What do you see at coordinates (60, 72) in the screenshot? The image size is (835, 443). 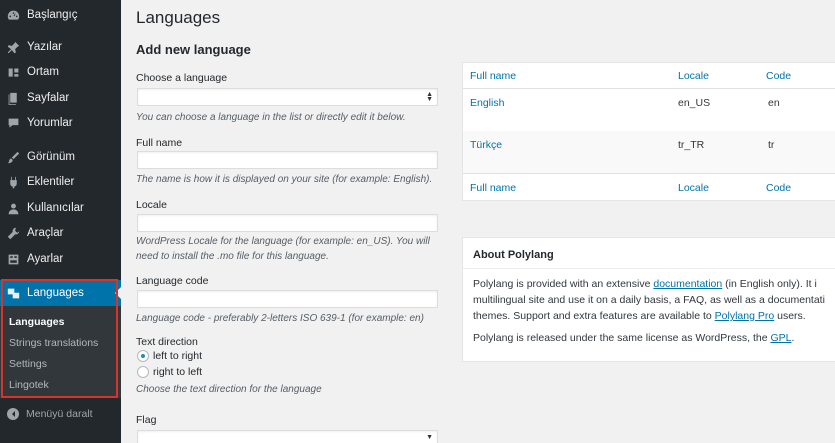 I see `menu-item-media: Ortam` at bounding box center [60, 72].